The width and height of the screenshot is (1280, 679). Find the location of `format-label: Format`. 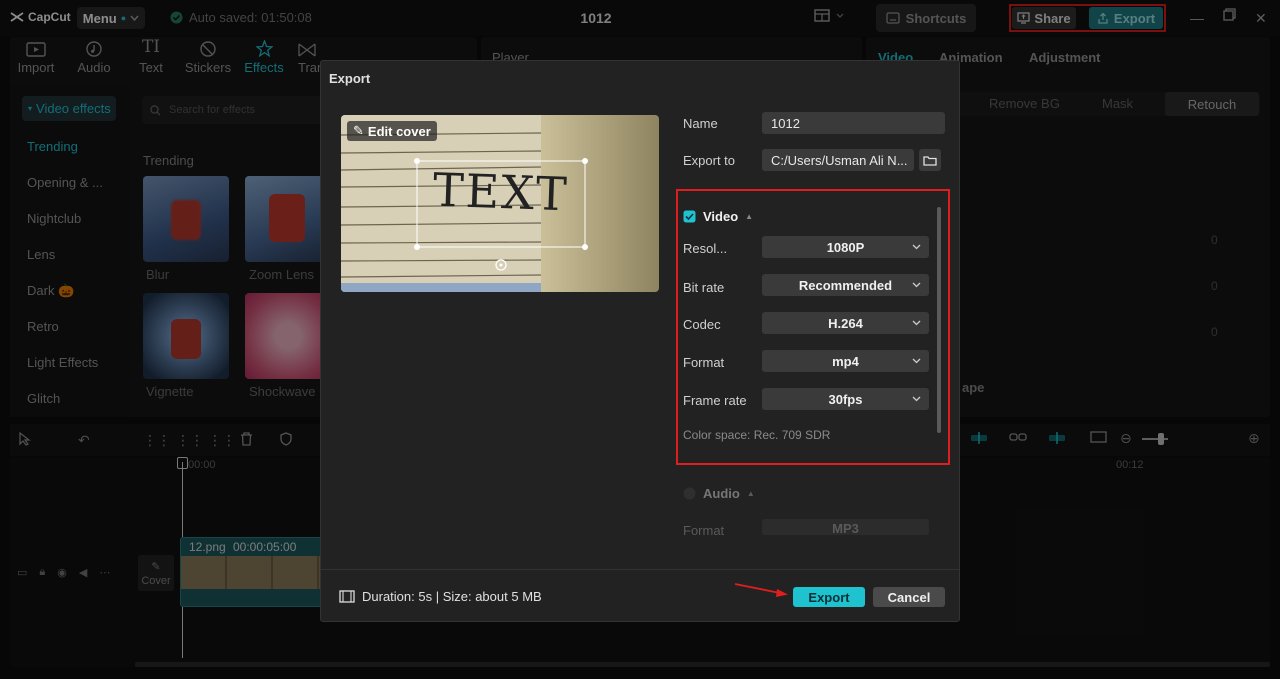

format-label: Format is located at coordinates (704, 362).